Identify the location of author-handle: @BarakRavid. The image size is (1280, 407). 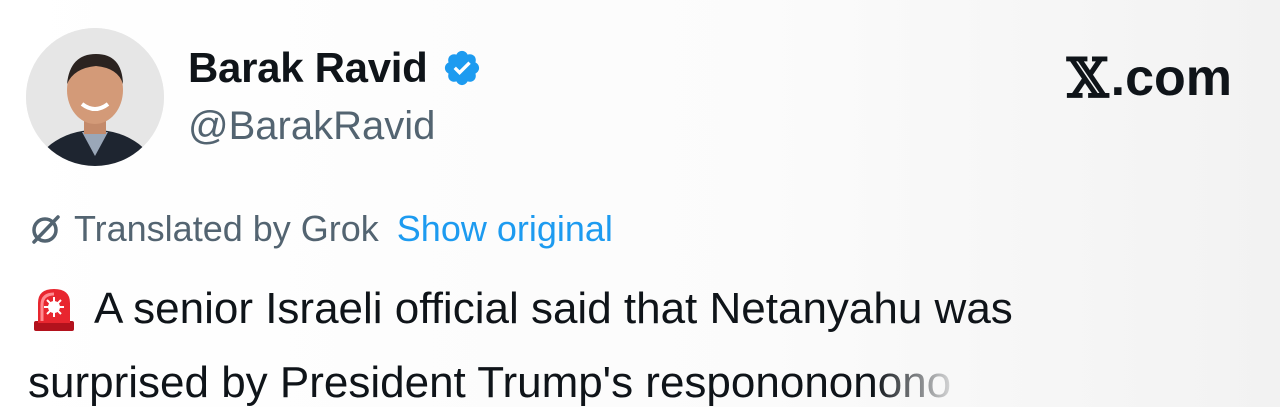
(311, 126).